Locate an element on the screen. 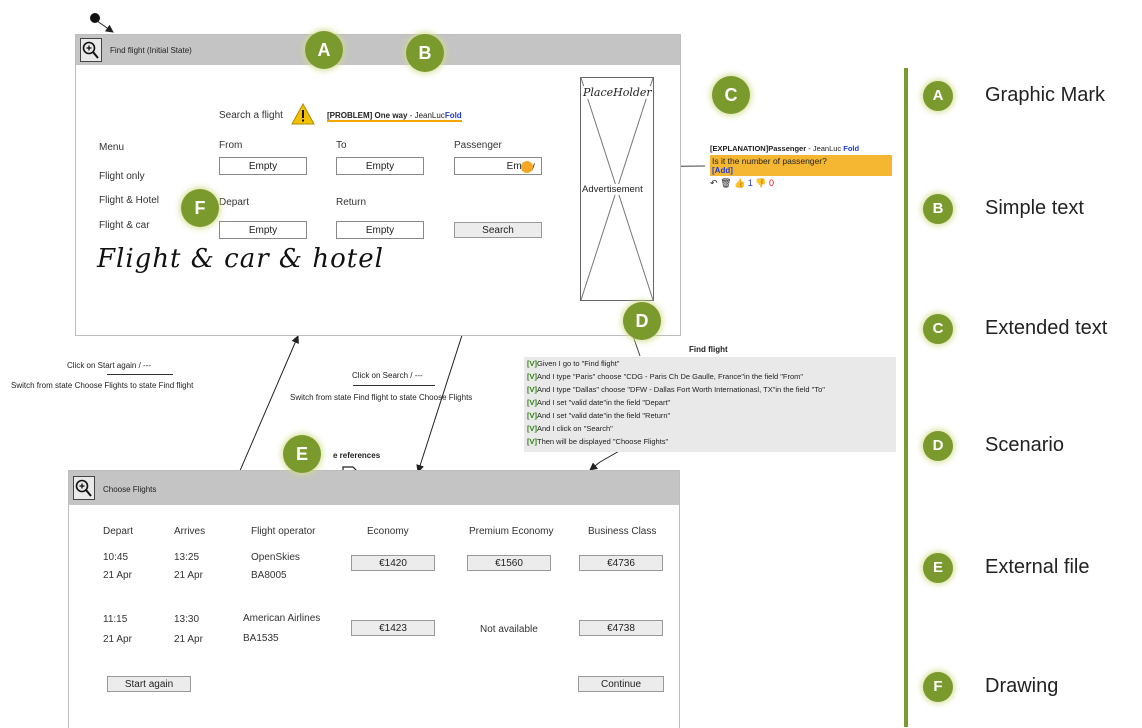 The height and width of the screenshot is (728, 1142). comment-header: [EXPLANATION]Passenger - JeanLuc Fold is located at coordinates (785, 148).